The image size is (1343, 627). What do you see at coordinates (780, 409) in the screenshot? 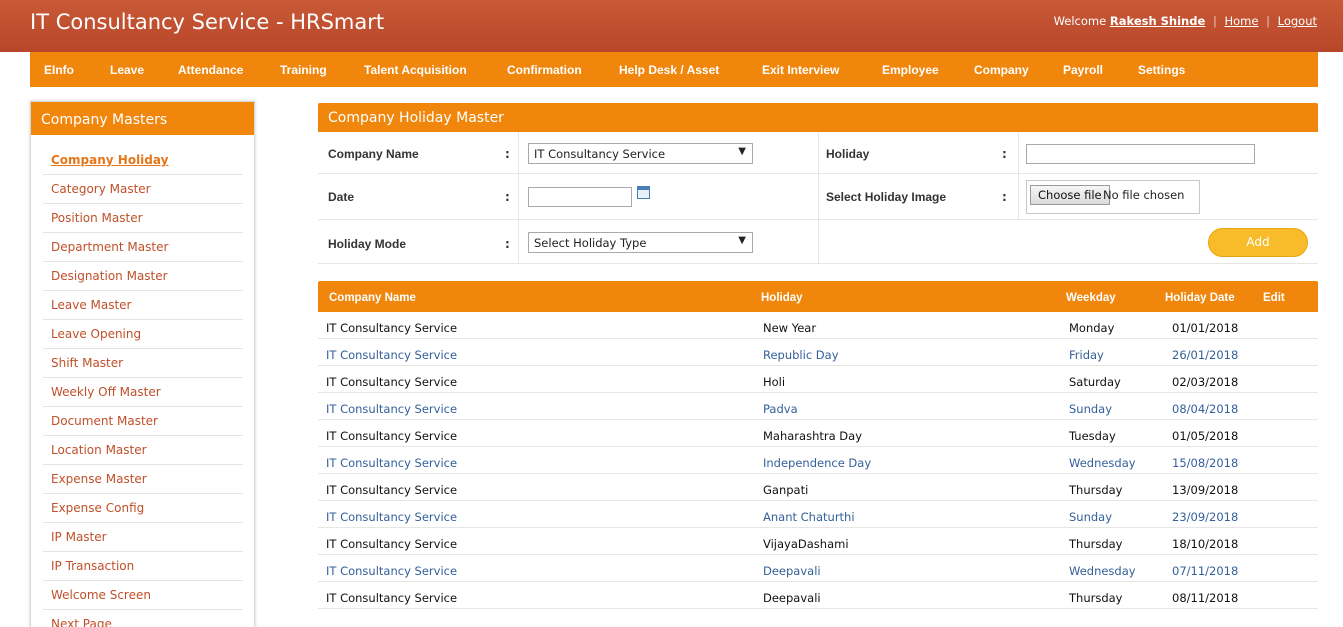
I see `cell-holiday: Padva` at bounding box center [780, 409].